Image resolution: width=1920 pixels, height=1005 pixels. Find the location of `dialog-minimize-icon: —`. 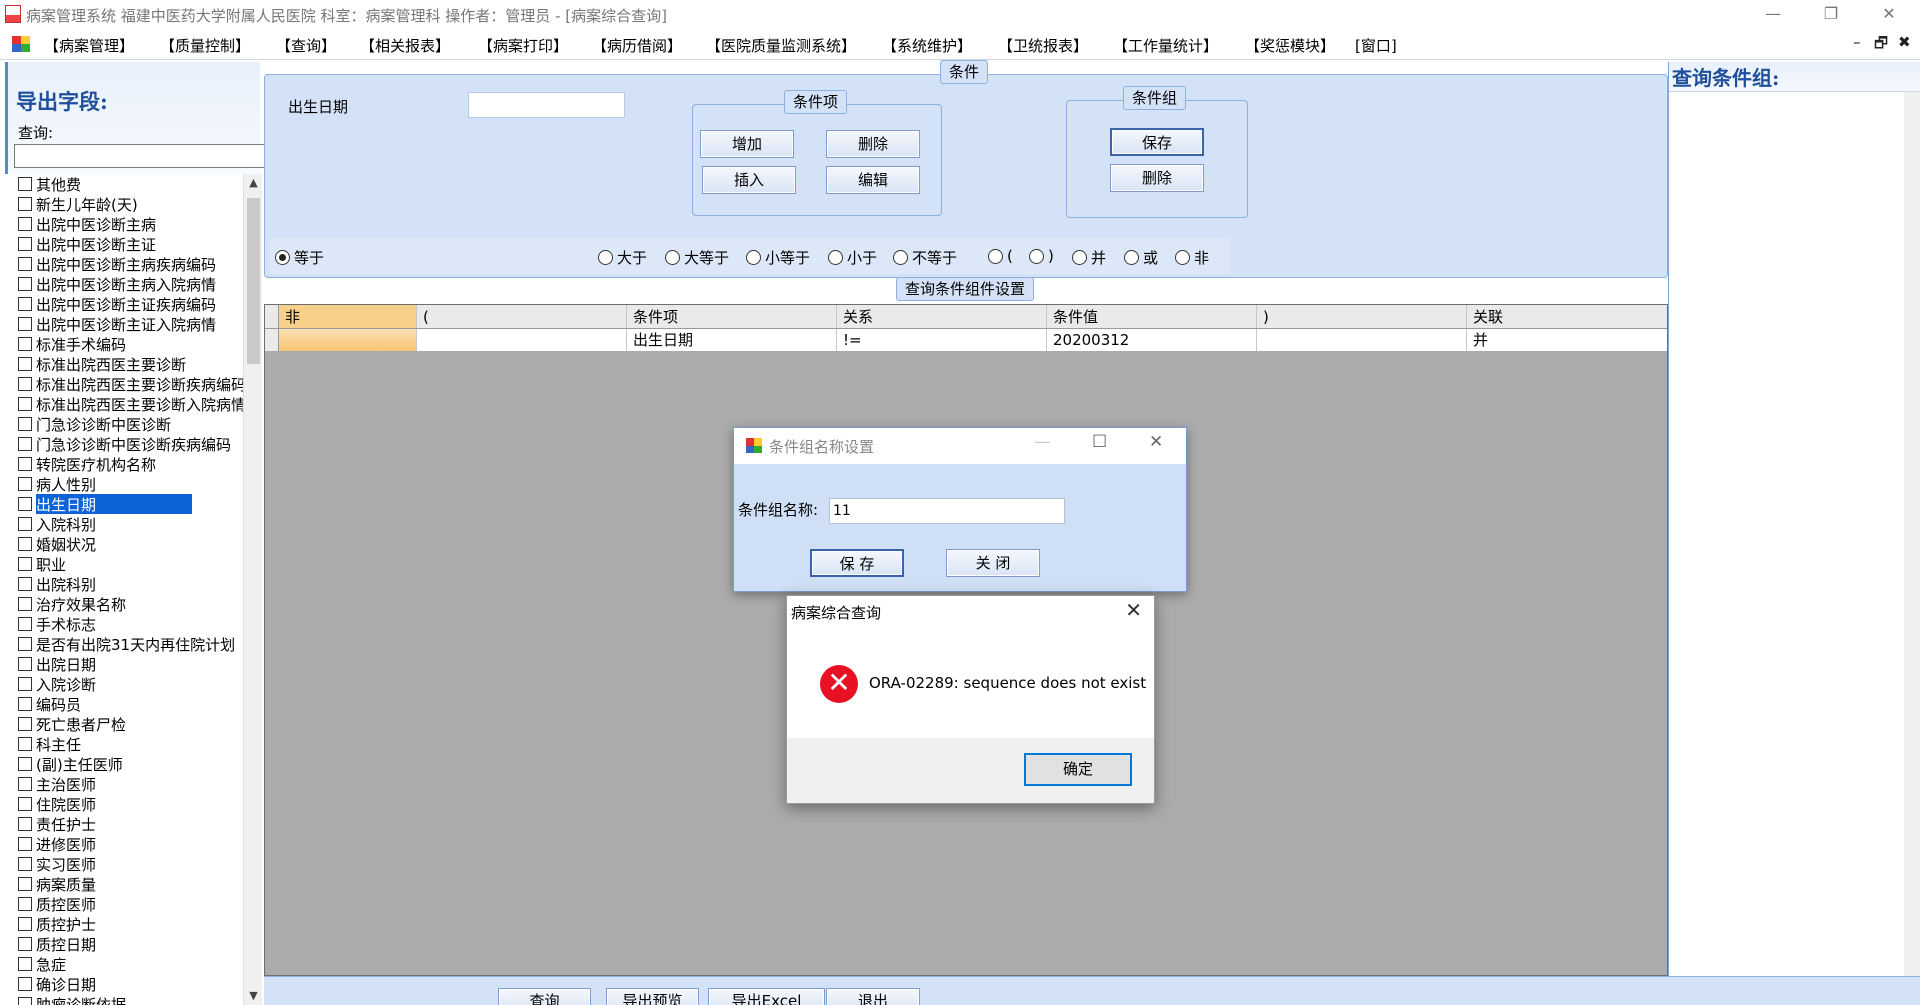

dialog-minimize-icon: — is located at coordinates (1042, 442).